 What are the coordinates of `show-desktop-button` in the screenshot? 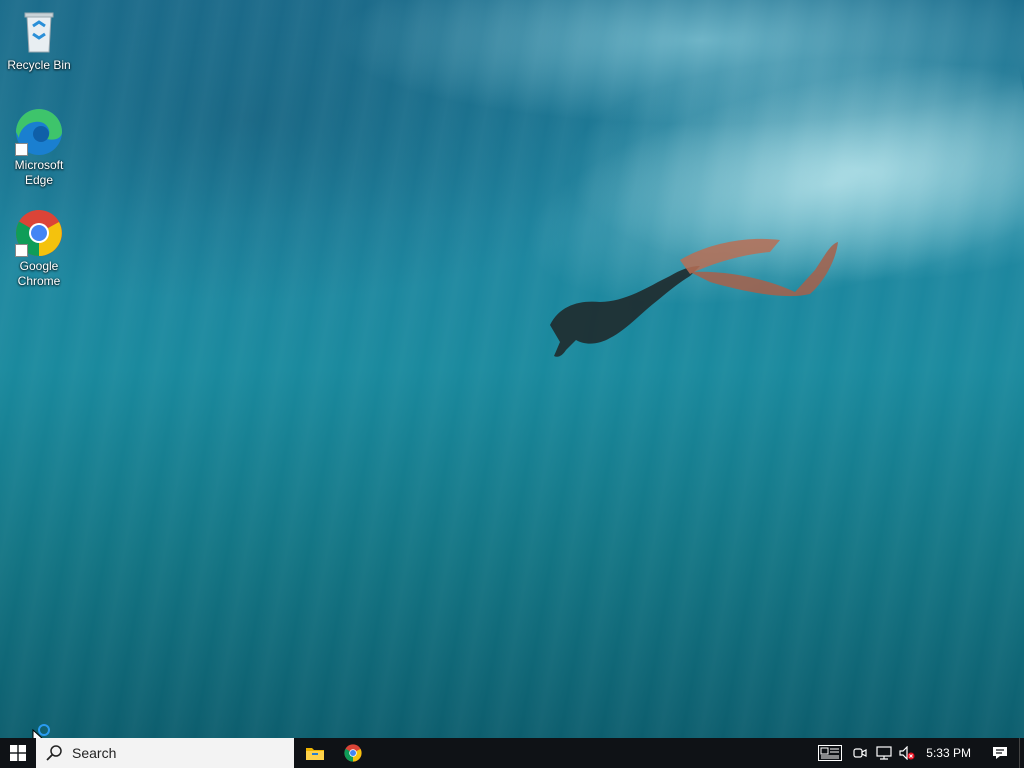 It's located at (1021, 753).